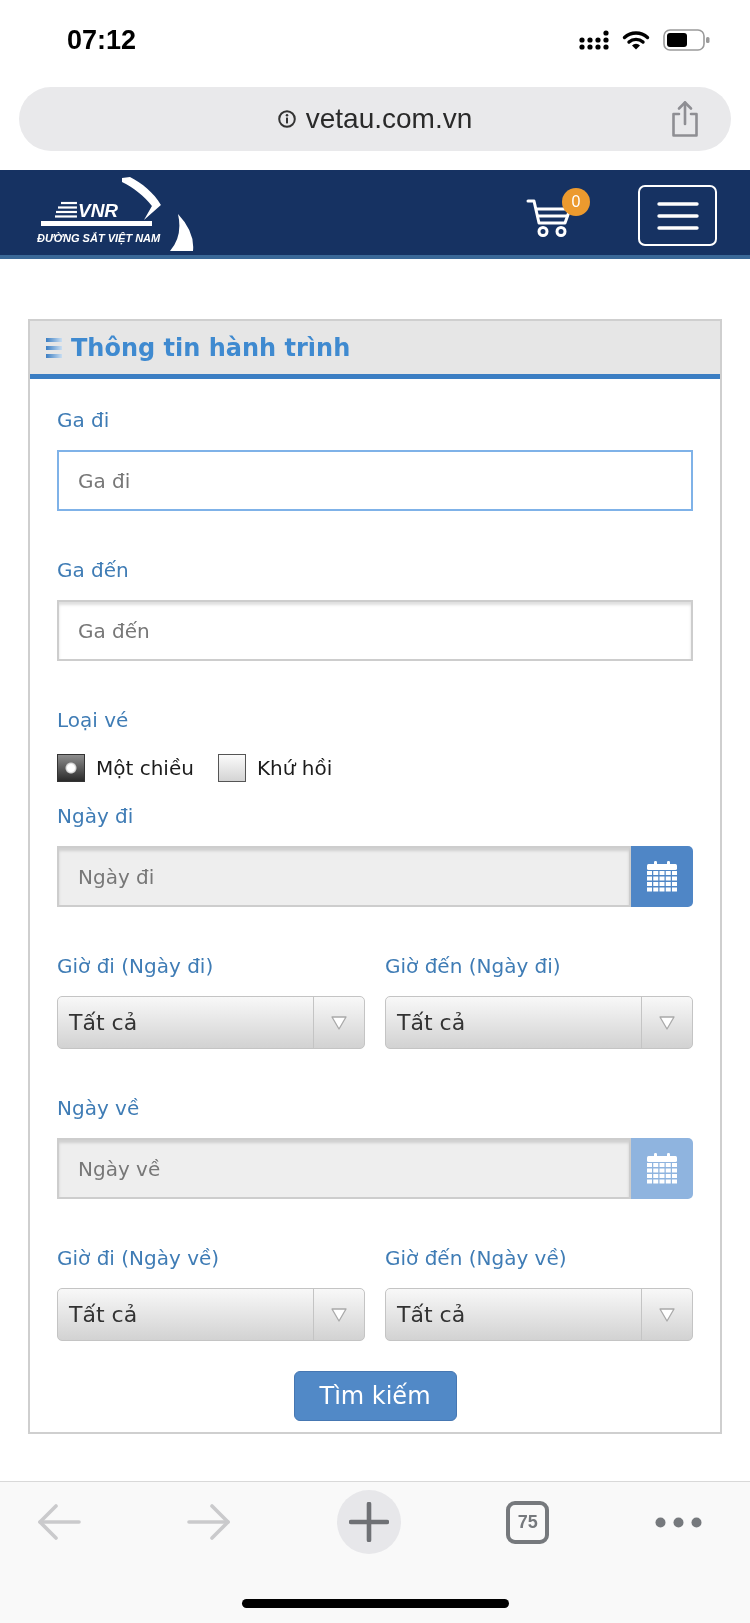 Image resolution: width=750 pixels, height=1623 pixels. Describe the element at coordinates (54, 347) in the screenshot. I see `list-icon` at that location.